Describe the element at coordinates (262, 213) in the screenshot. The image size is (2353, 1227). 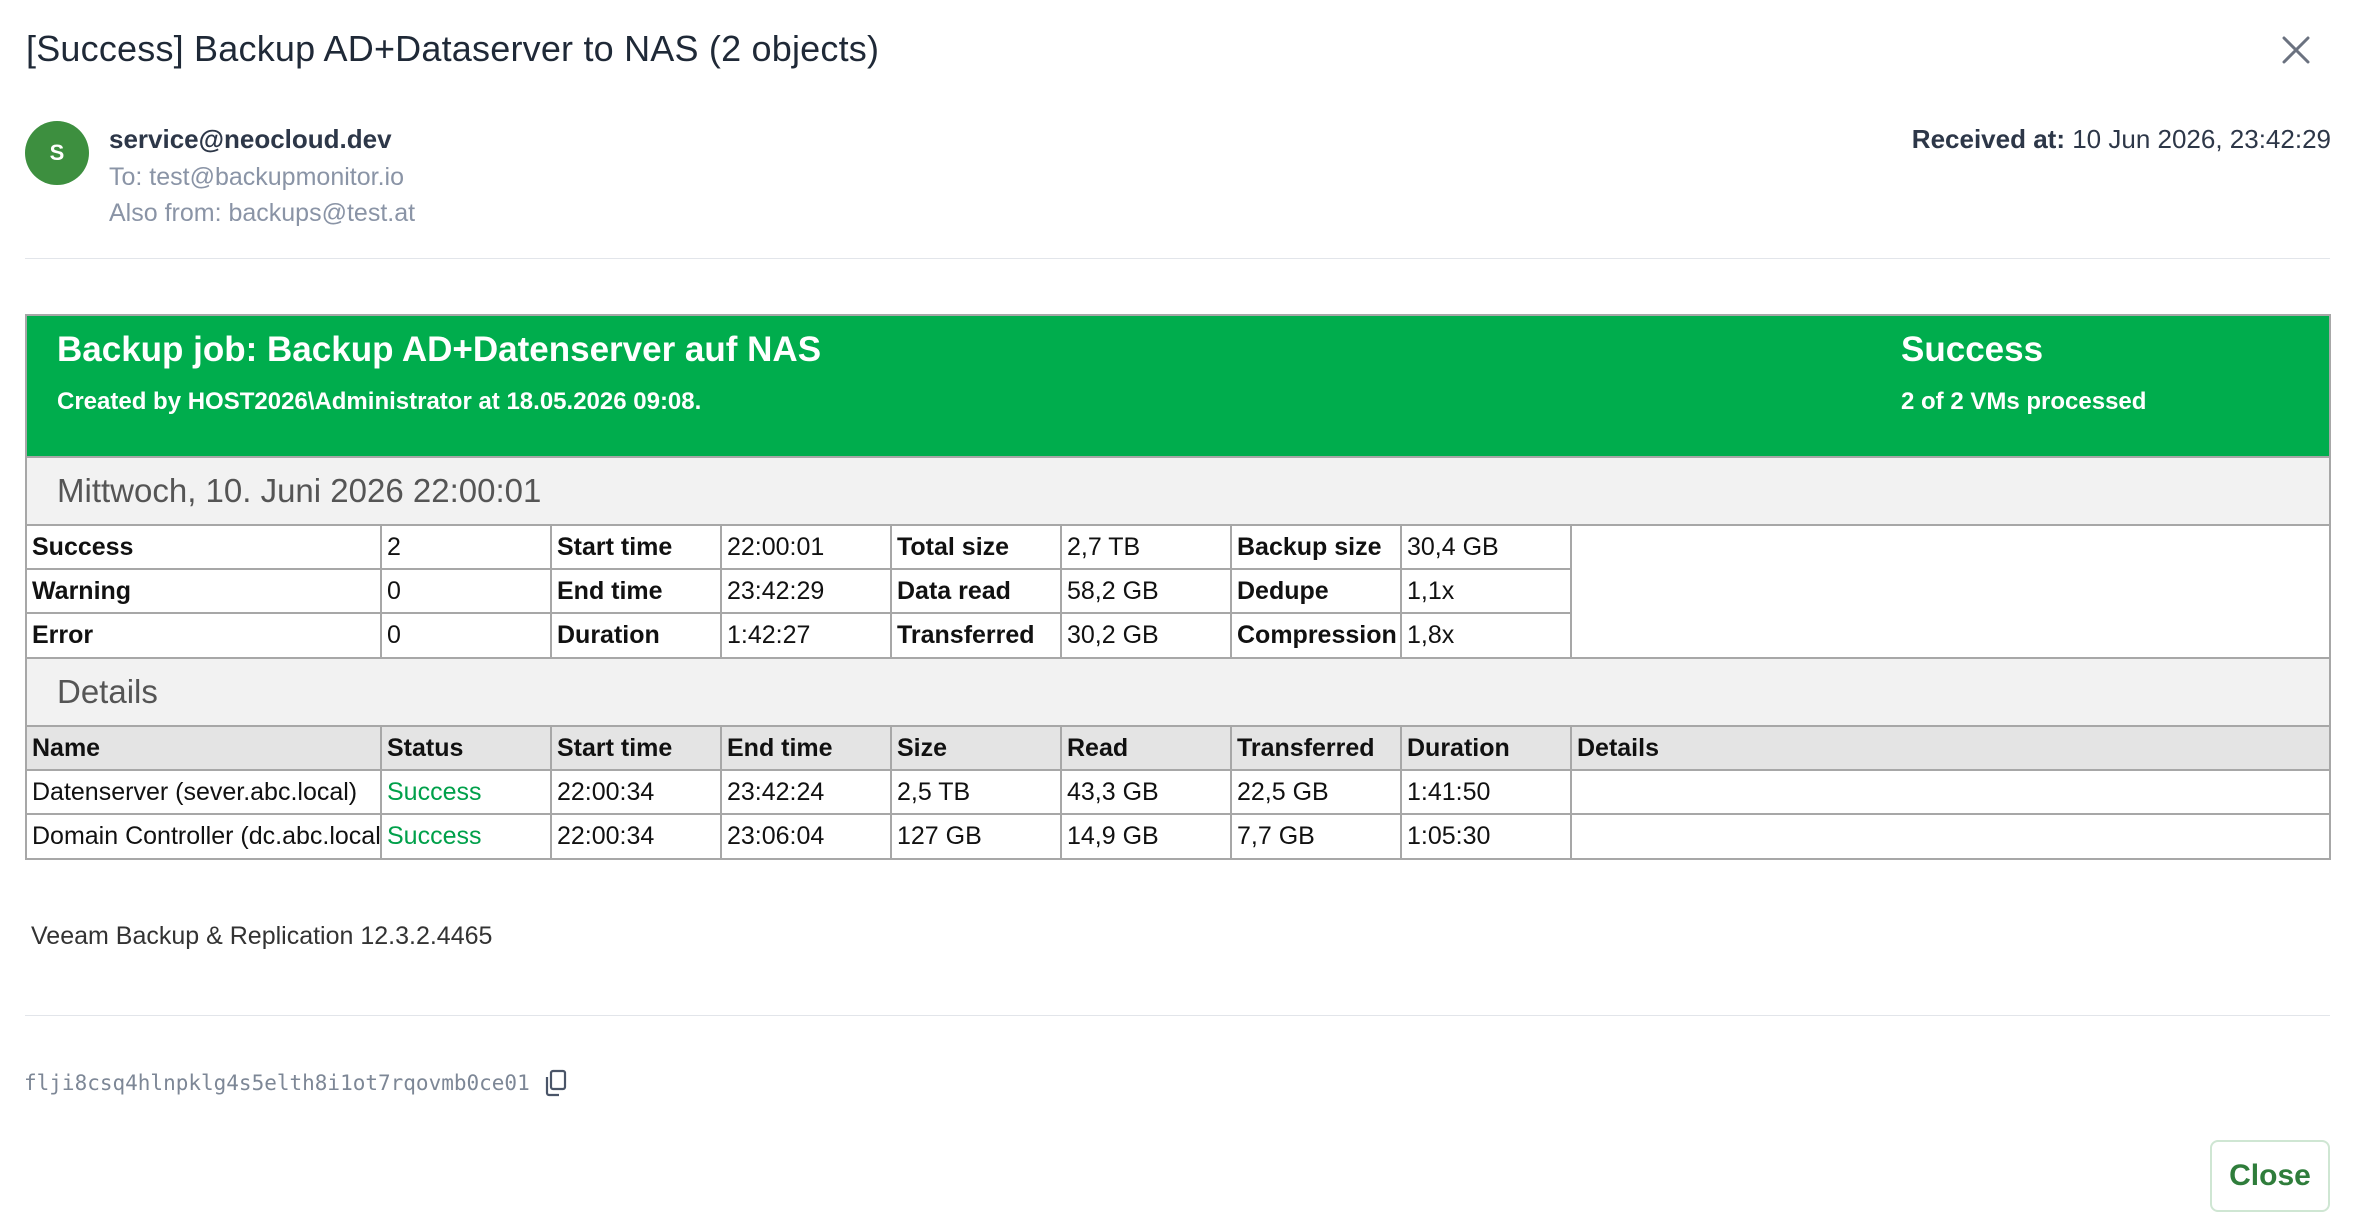
I see `also-from-line: Also from: backups@test.at` at that location.